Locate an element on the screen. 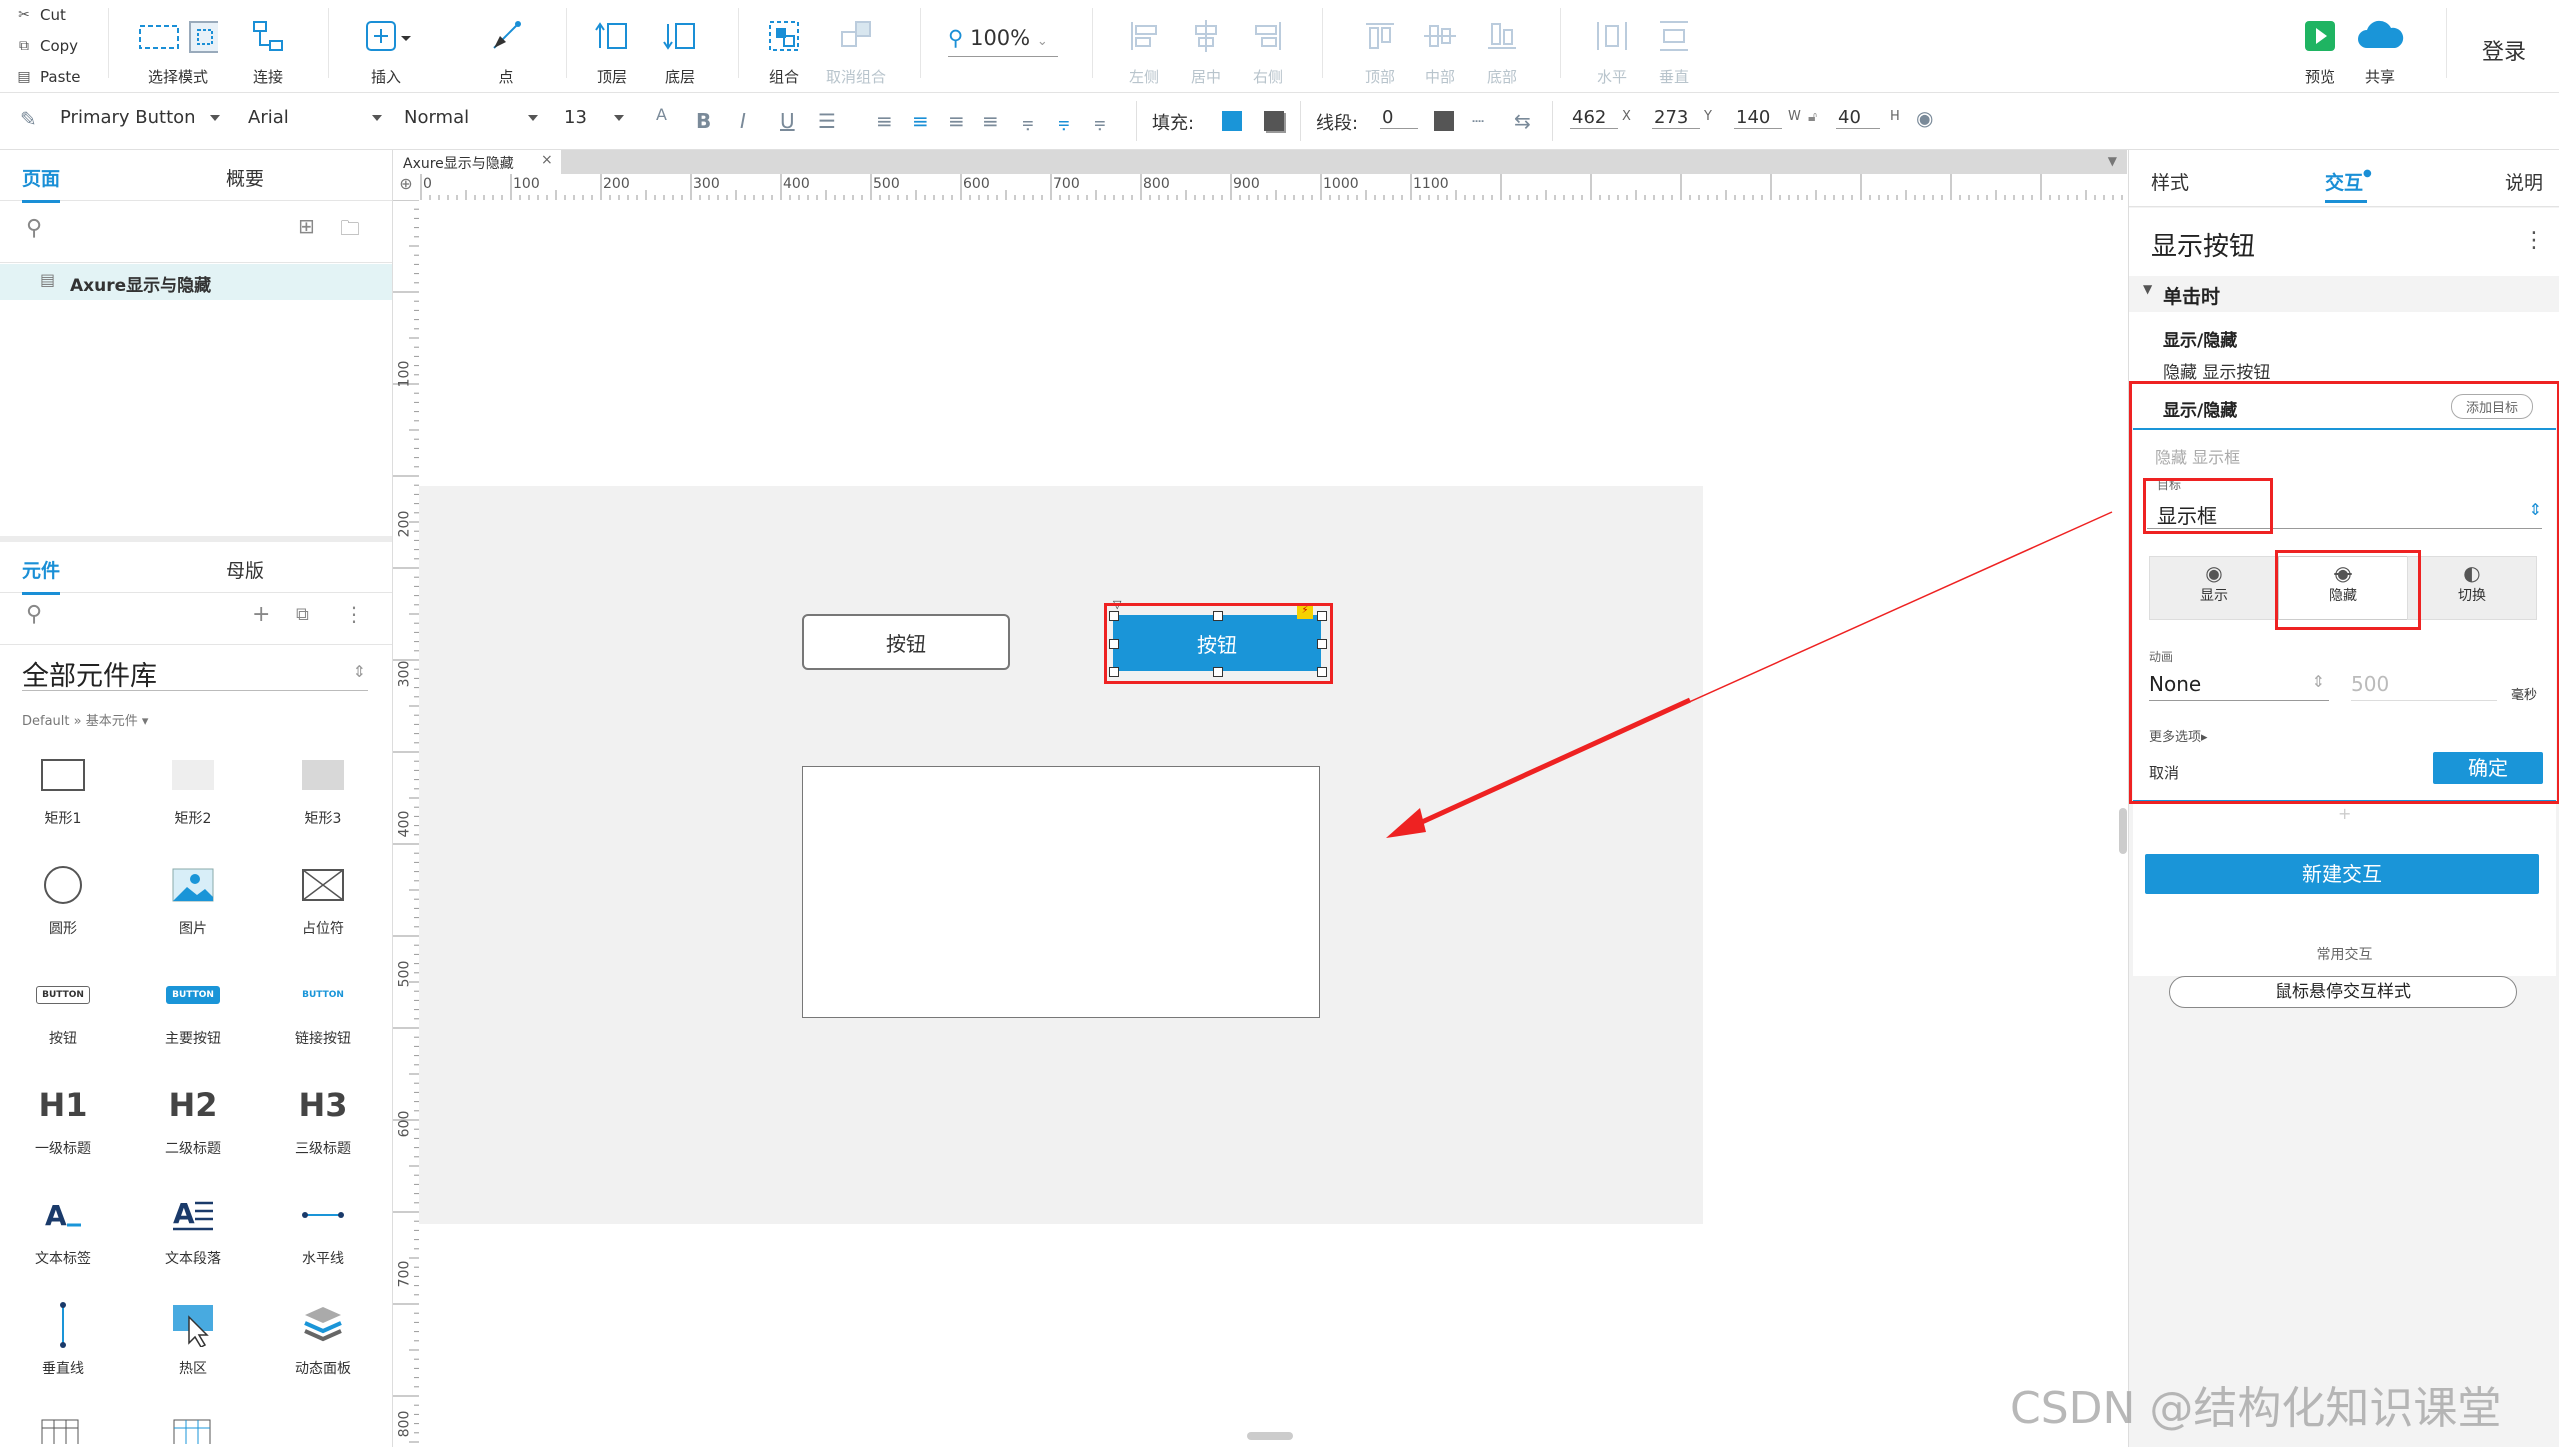  line-width-input: 0 is located at coordinates (1399, 118).